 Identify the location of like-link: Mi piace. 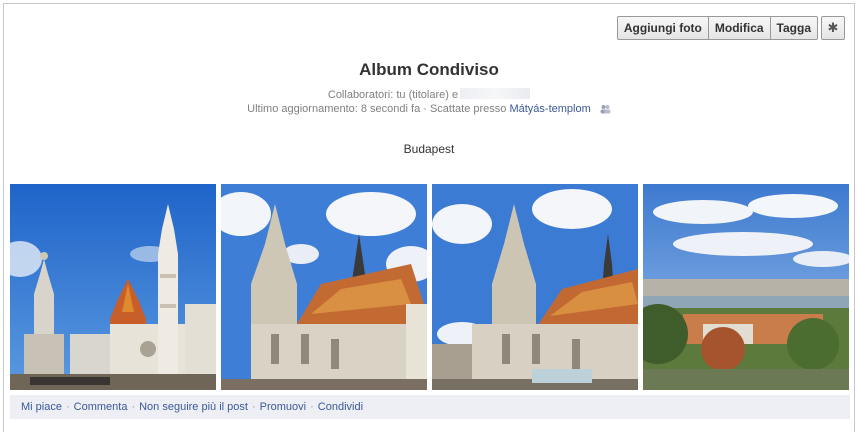
(41, 407).